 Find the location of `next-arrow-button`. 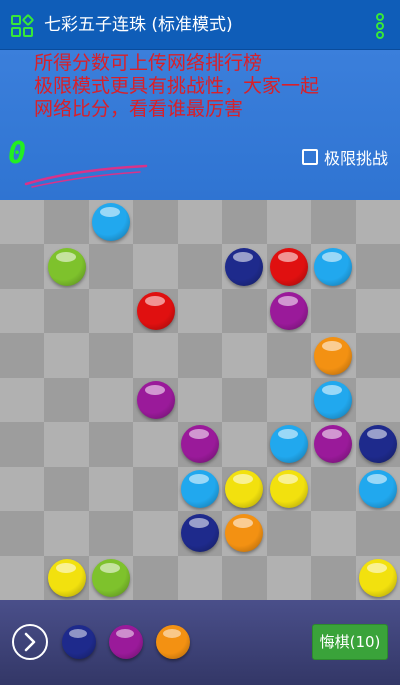

next-arrow-button is located at coordinates (30, 642).